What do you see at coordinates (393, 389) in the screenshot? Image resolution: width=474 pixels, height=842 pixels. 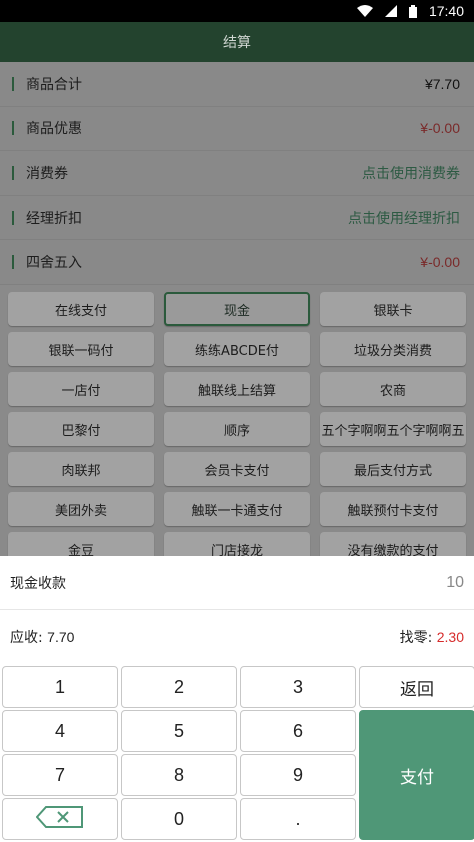 I see `payment-rural-bank-button: 农商` at bounding box center [393, 389].